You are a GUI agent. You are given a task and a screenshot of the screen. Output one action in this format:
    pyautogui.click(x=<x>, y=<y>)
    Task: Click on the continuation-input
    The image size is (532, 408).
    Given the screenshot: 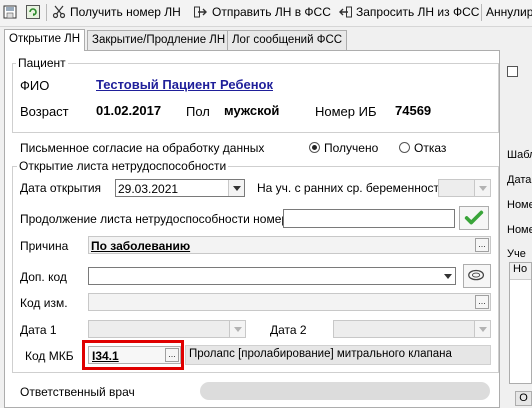 What is the action you would take?
    pyautogui.click(x=369, y=218)
    